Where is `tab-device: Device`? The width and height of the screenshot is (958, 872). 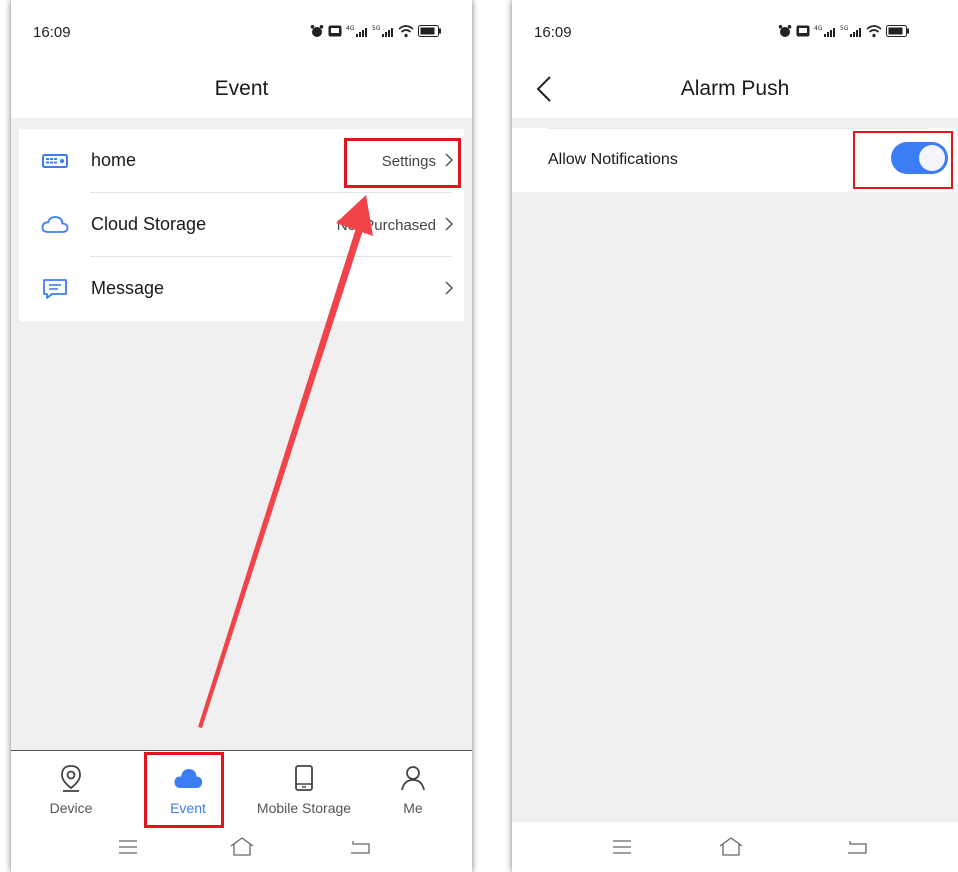
tab-device: Device is located at coordinates (71, 787).